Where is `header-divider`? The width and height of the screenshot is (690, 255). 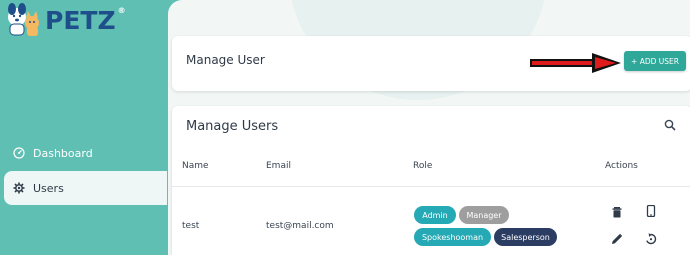 header-divider is located at coordinates (431, 186).